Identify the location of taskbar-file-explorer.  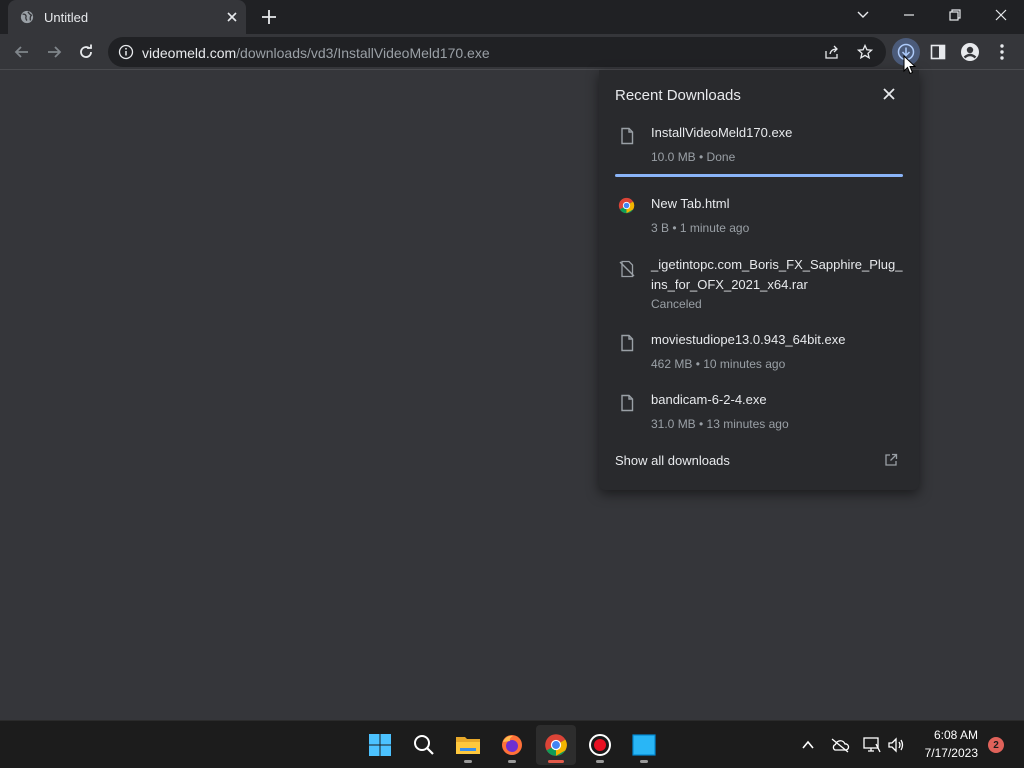
(468, 745).